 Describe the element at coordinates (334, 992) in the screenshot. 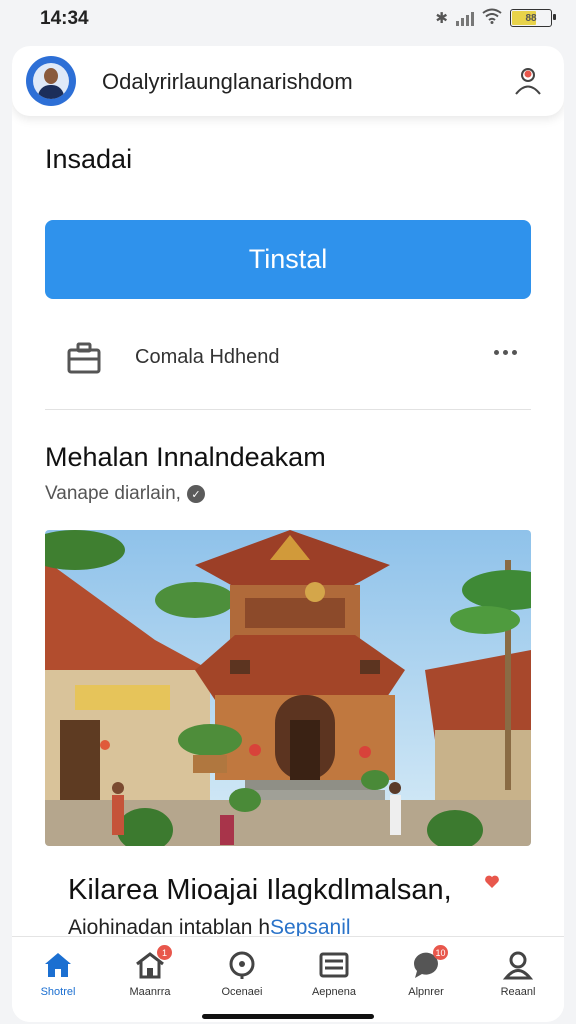

I see `nav-label-menu: Aepnena` at that location.